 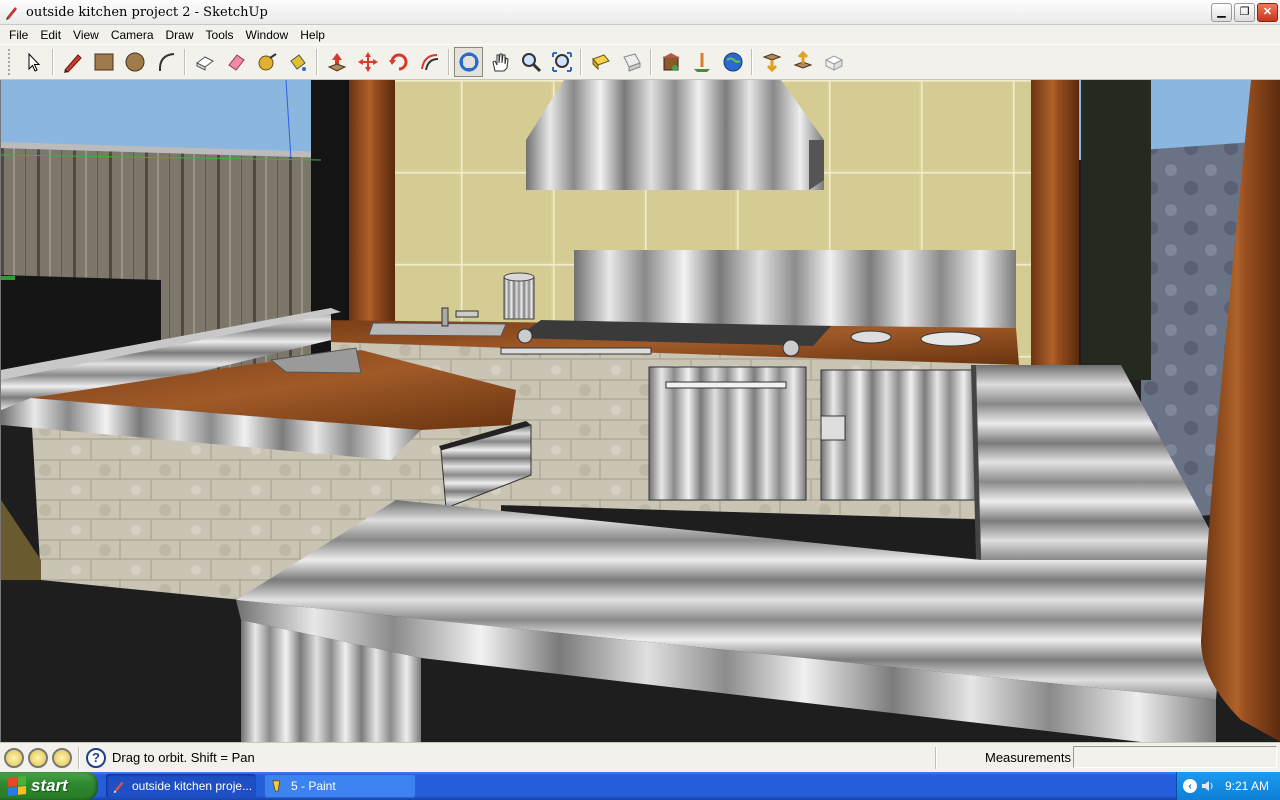 What do you see at coordinates (38, 757) in the screenshot?
I see `credits-icon` at bounding box center [38, 757].